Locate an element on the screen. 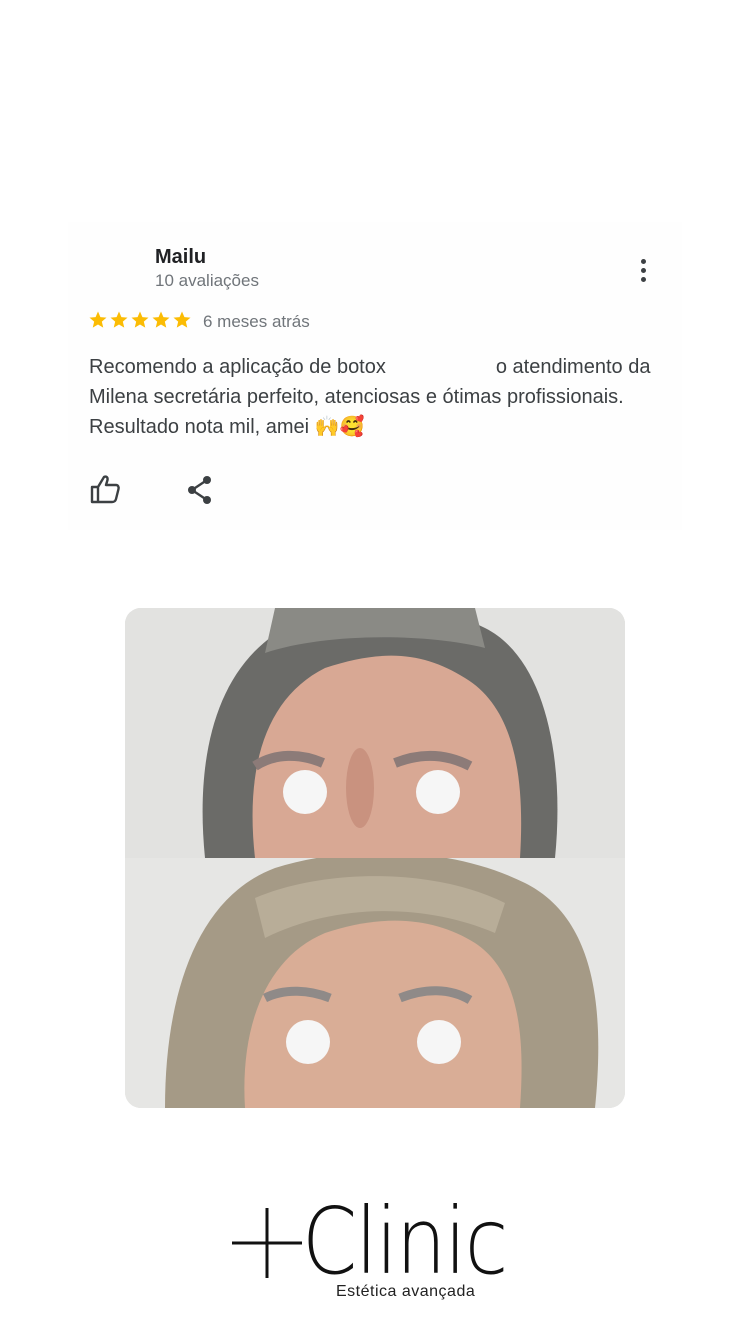 The image size is (750, 1334). more-vert-icon is located at coordinates (643, 261).